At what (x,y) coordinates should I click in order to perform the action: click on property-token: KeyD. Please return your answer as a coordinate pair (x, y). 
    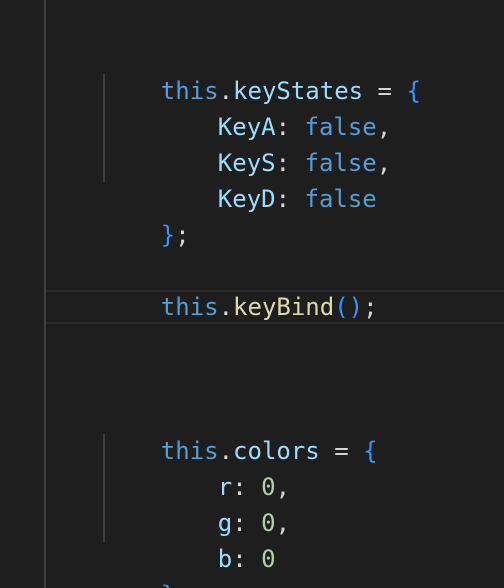
    Looking at the image, I should click on (246, 199).